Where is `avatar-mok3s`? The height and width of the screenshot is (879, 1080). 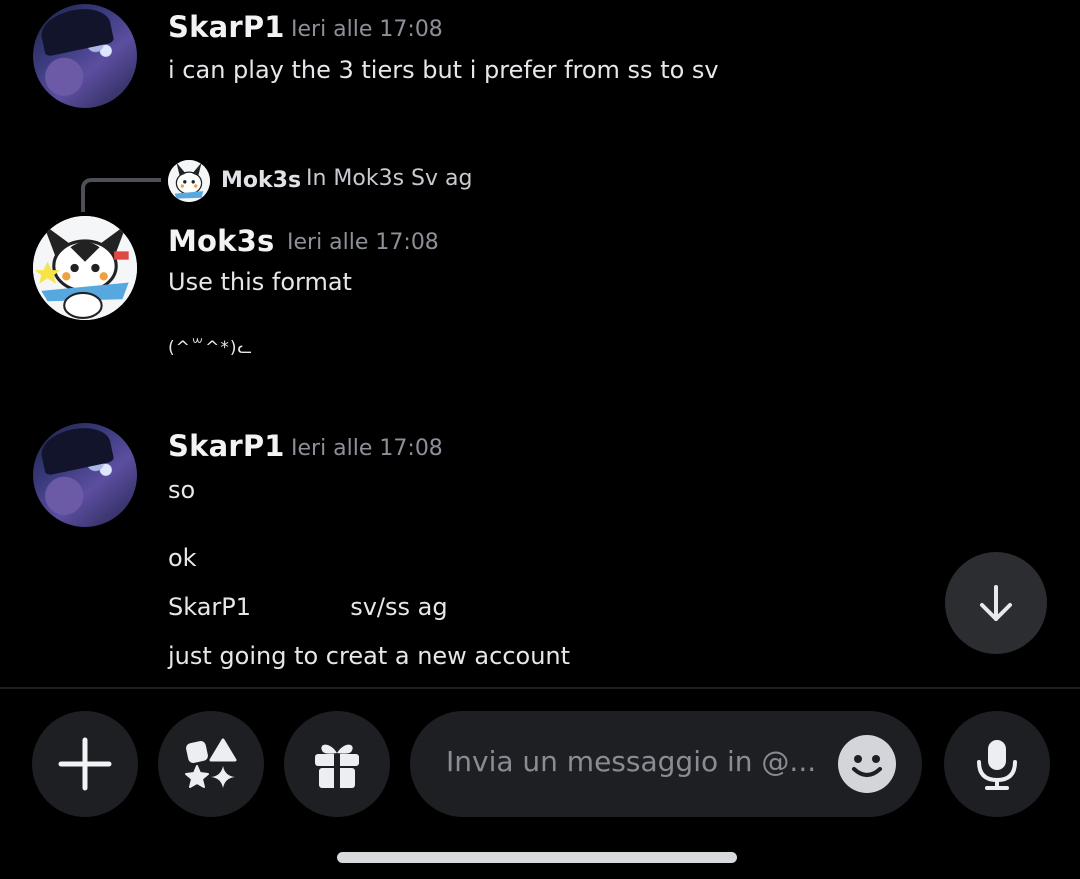 avatar-mok3s is located at coordinates (85, 268).